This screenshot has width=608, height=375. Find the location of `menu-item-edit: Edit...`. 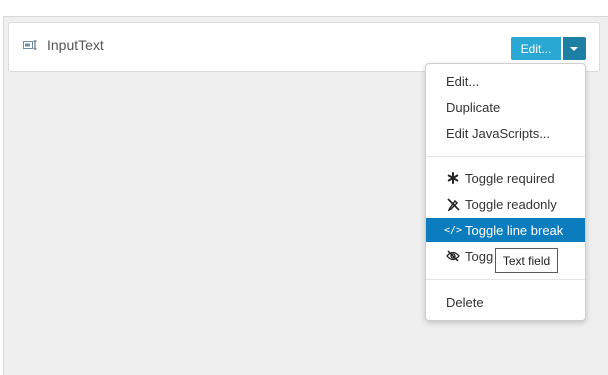

menu-item-edit: Edit... is located at coordinates (505, 81).